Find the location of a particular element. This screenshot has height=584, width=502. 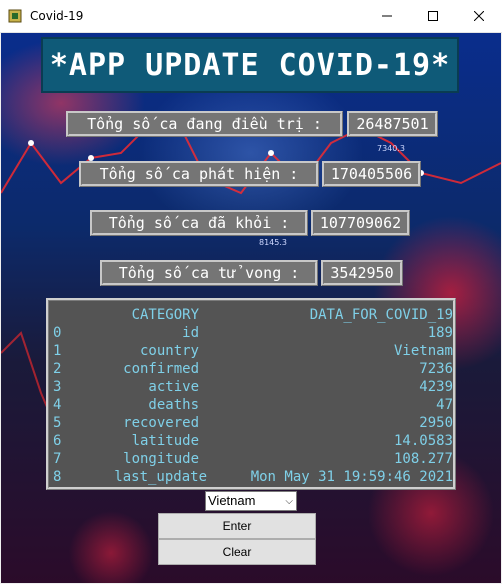

maximize-icon is located at coordinates (433, 16).